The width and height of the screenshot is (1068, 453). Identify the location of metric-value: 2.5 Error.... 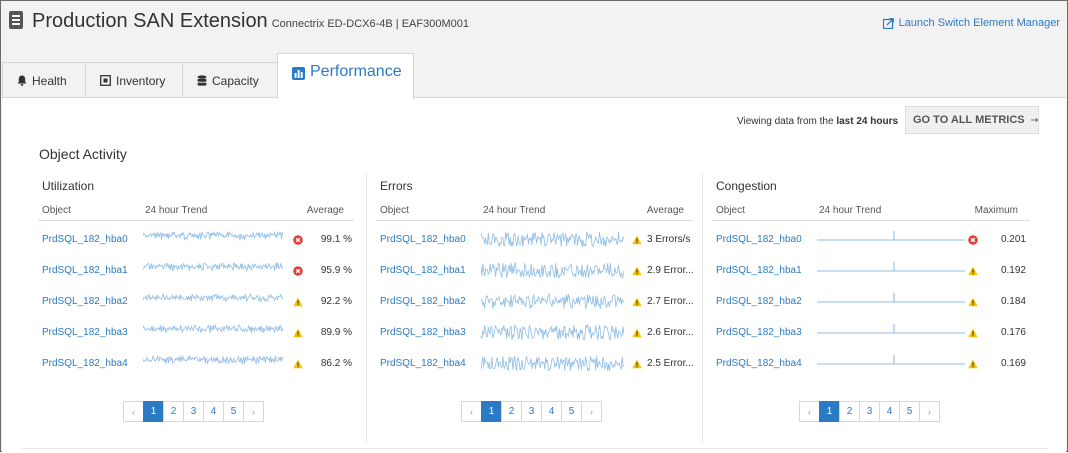
(670, 363).